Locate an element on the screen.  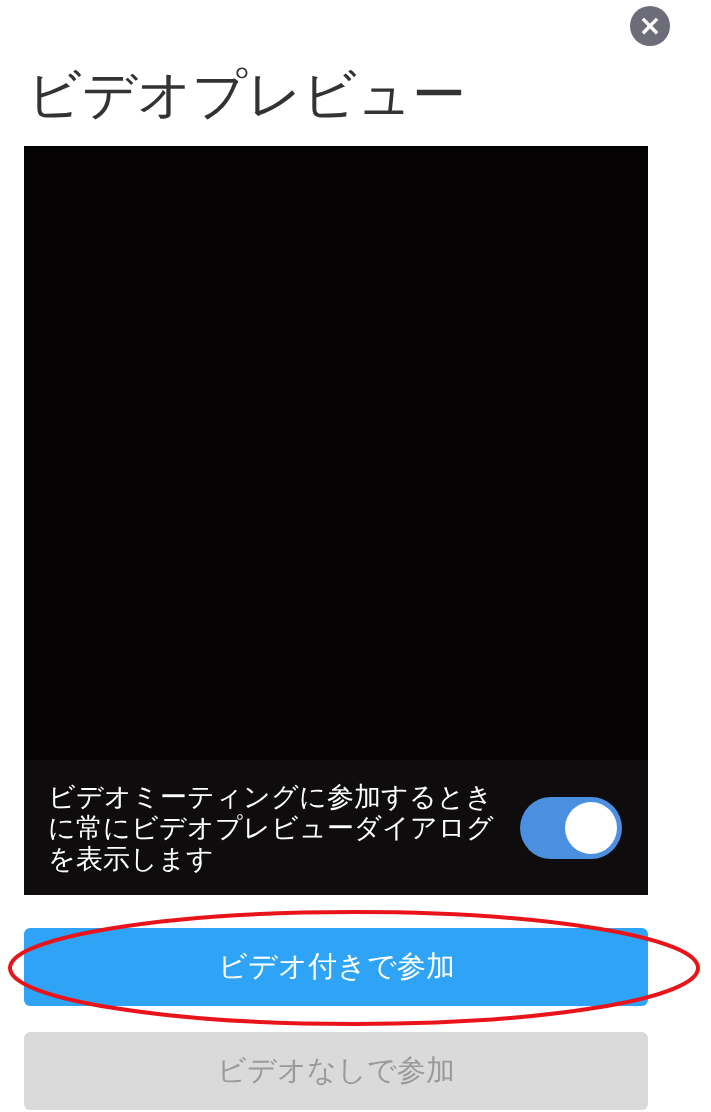
always-show-preview-label: ビデオミーティングに参加するときに常にビデオプレビューダイアログを表示します is located at coordinates (271, 827).